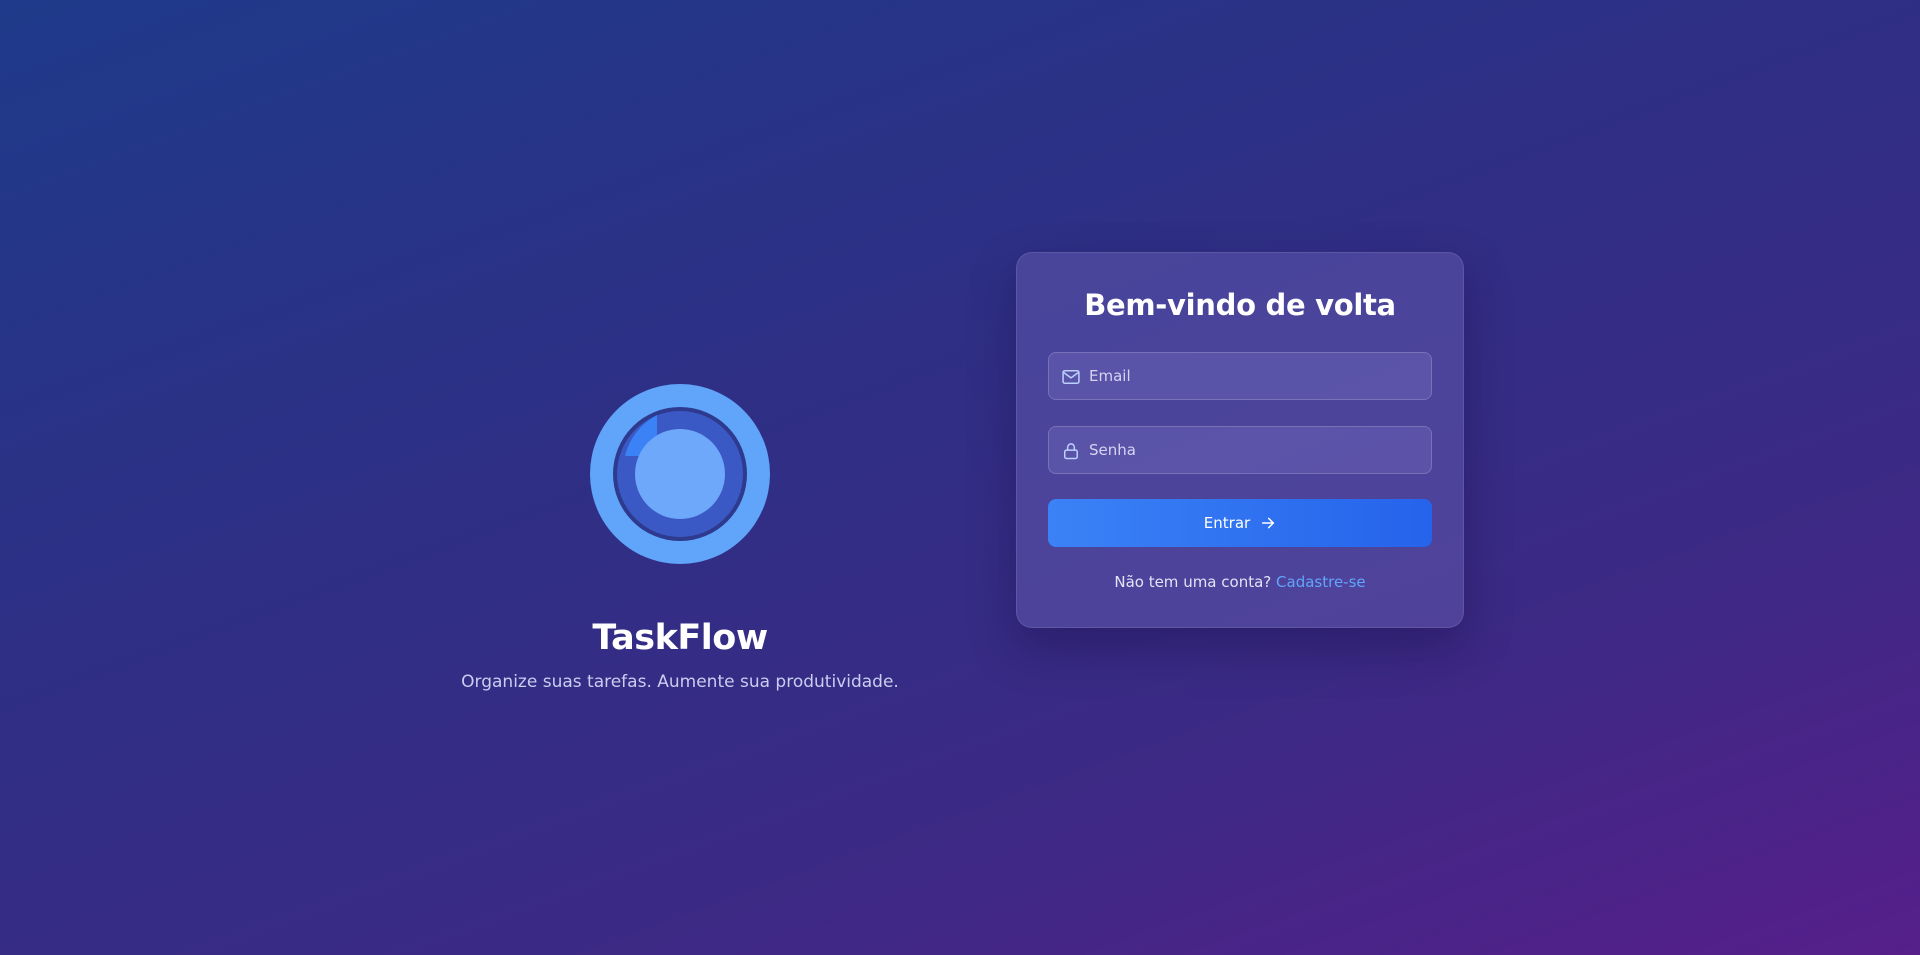 This screenshot has height=955, width=1920. Describe the element at coordinates (1193, 582) in the screenshot. I see `signup-prompt-text: Não tem uma conta?` at that location.